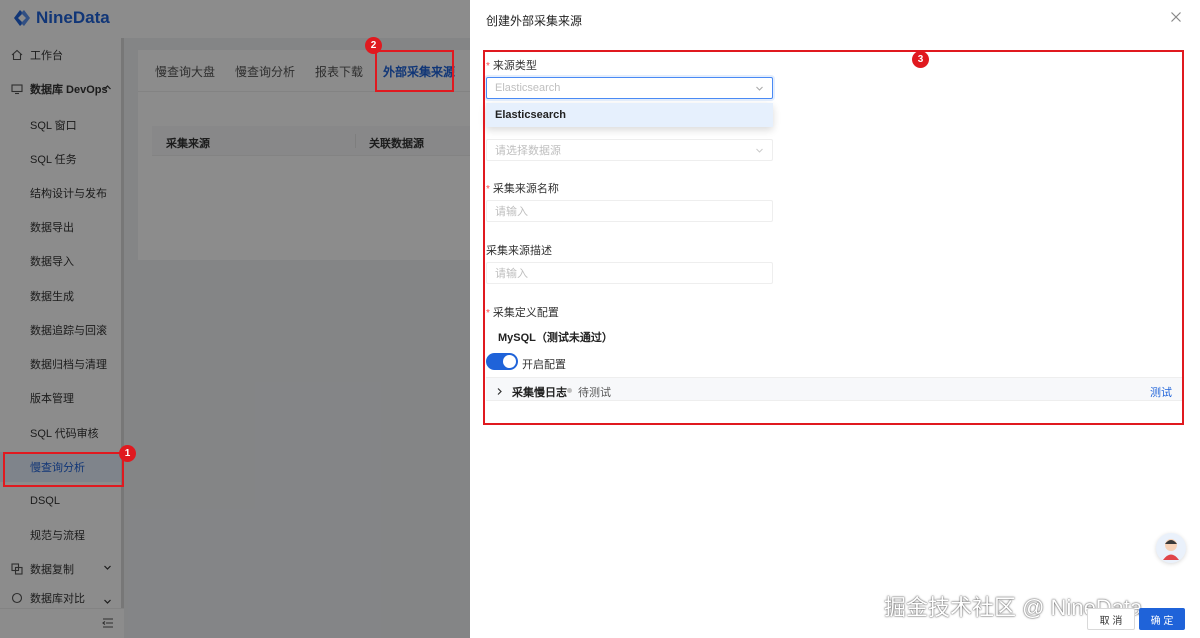  I want to click on annotation-badge-1: 1, so click(127, 453).